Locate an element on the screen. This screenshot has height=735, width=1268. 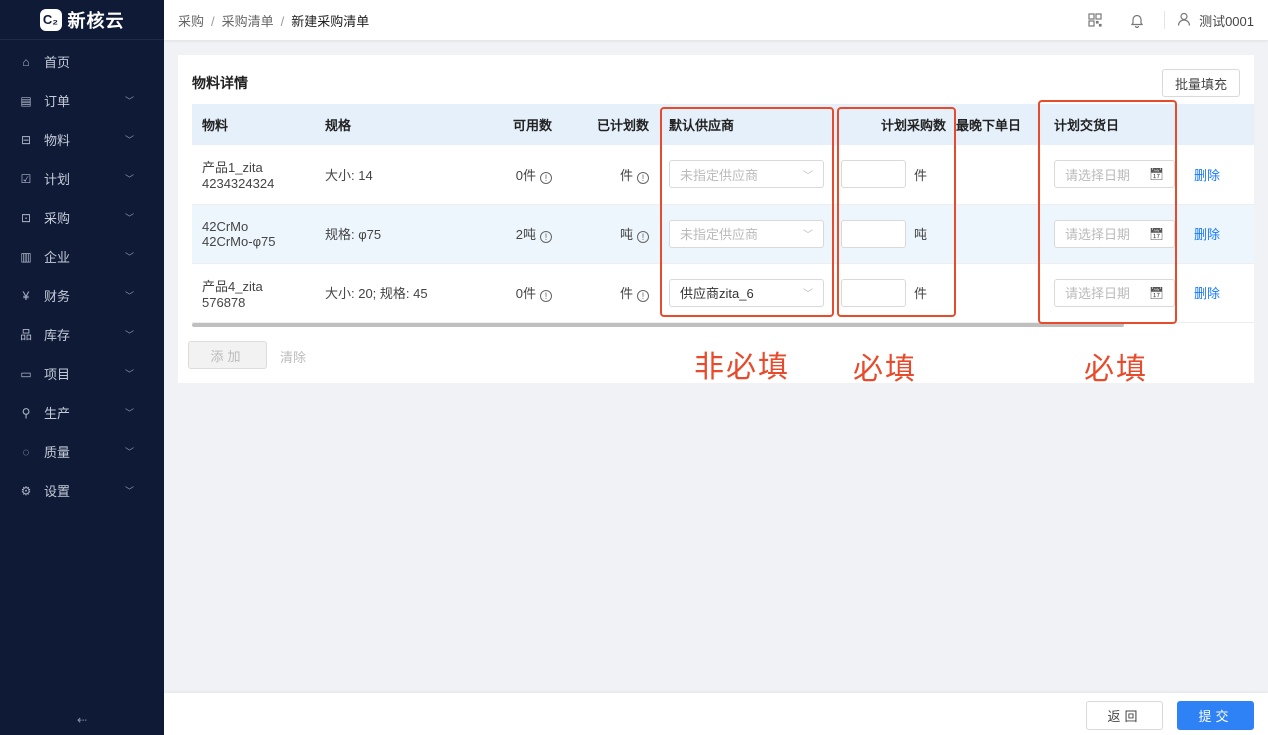
latest-order-cell is located at coordinates (1000, 234).